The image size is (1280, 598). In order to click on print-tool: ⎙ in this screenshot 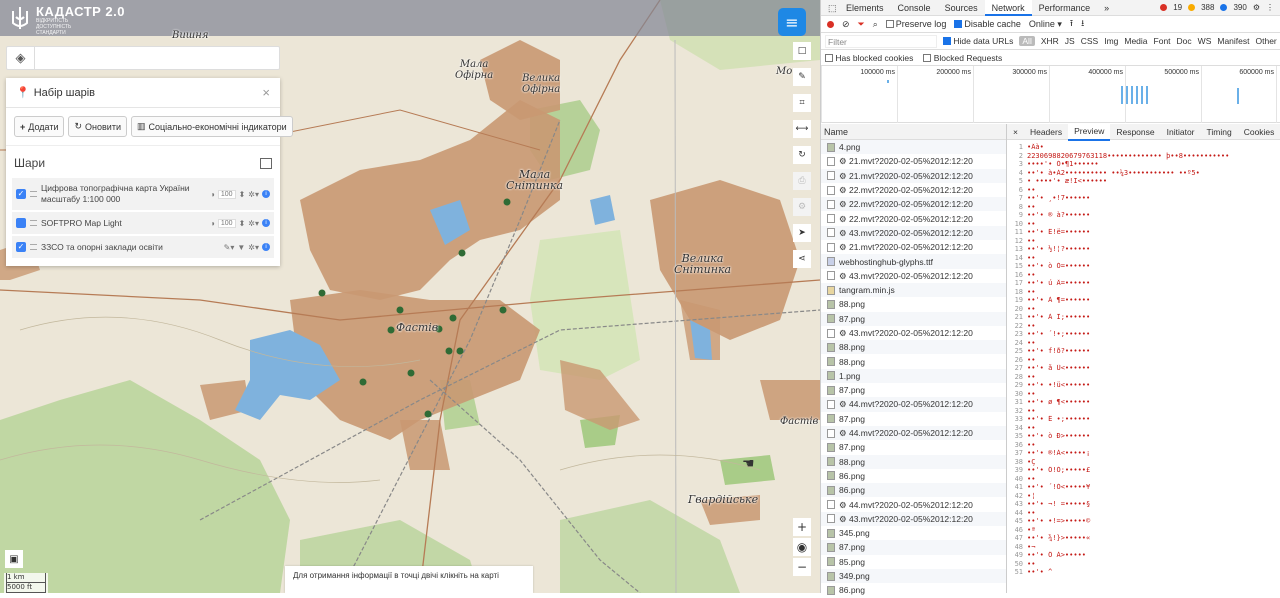, I will do `click(802, 181)`.